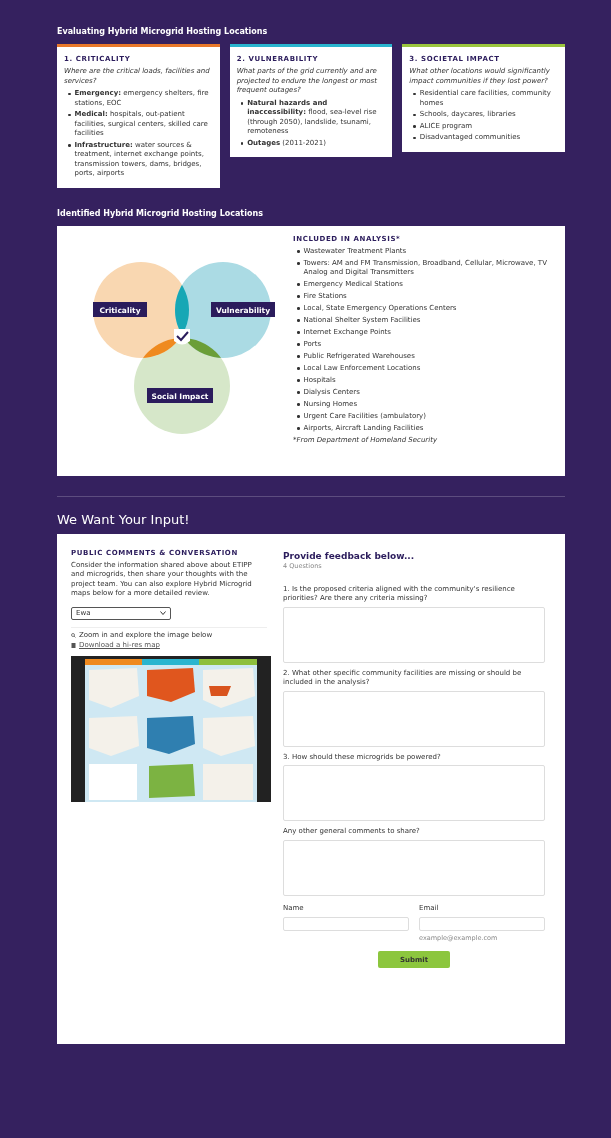 The image size is (611, 1138). I want to click on document-icon, so click(73, 646).